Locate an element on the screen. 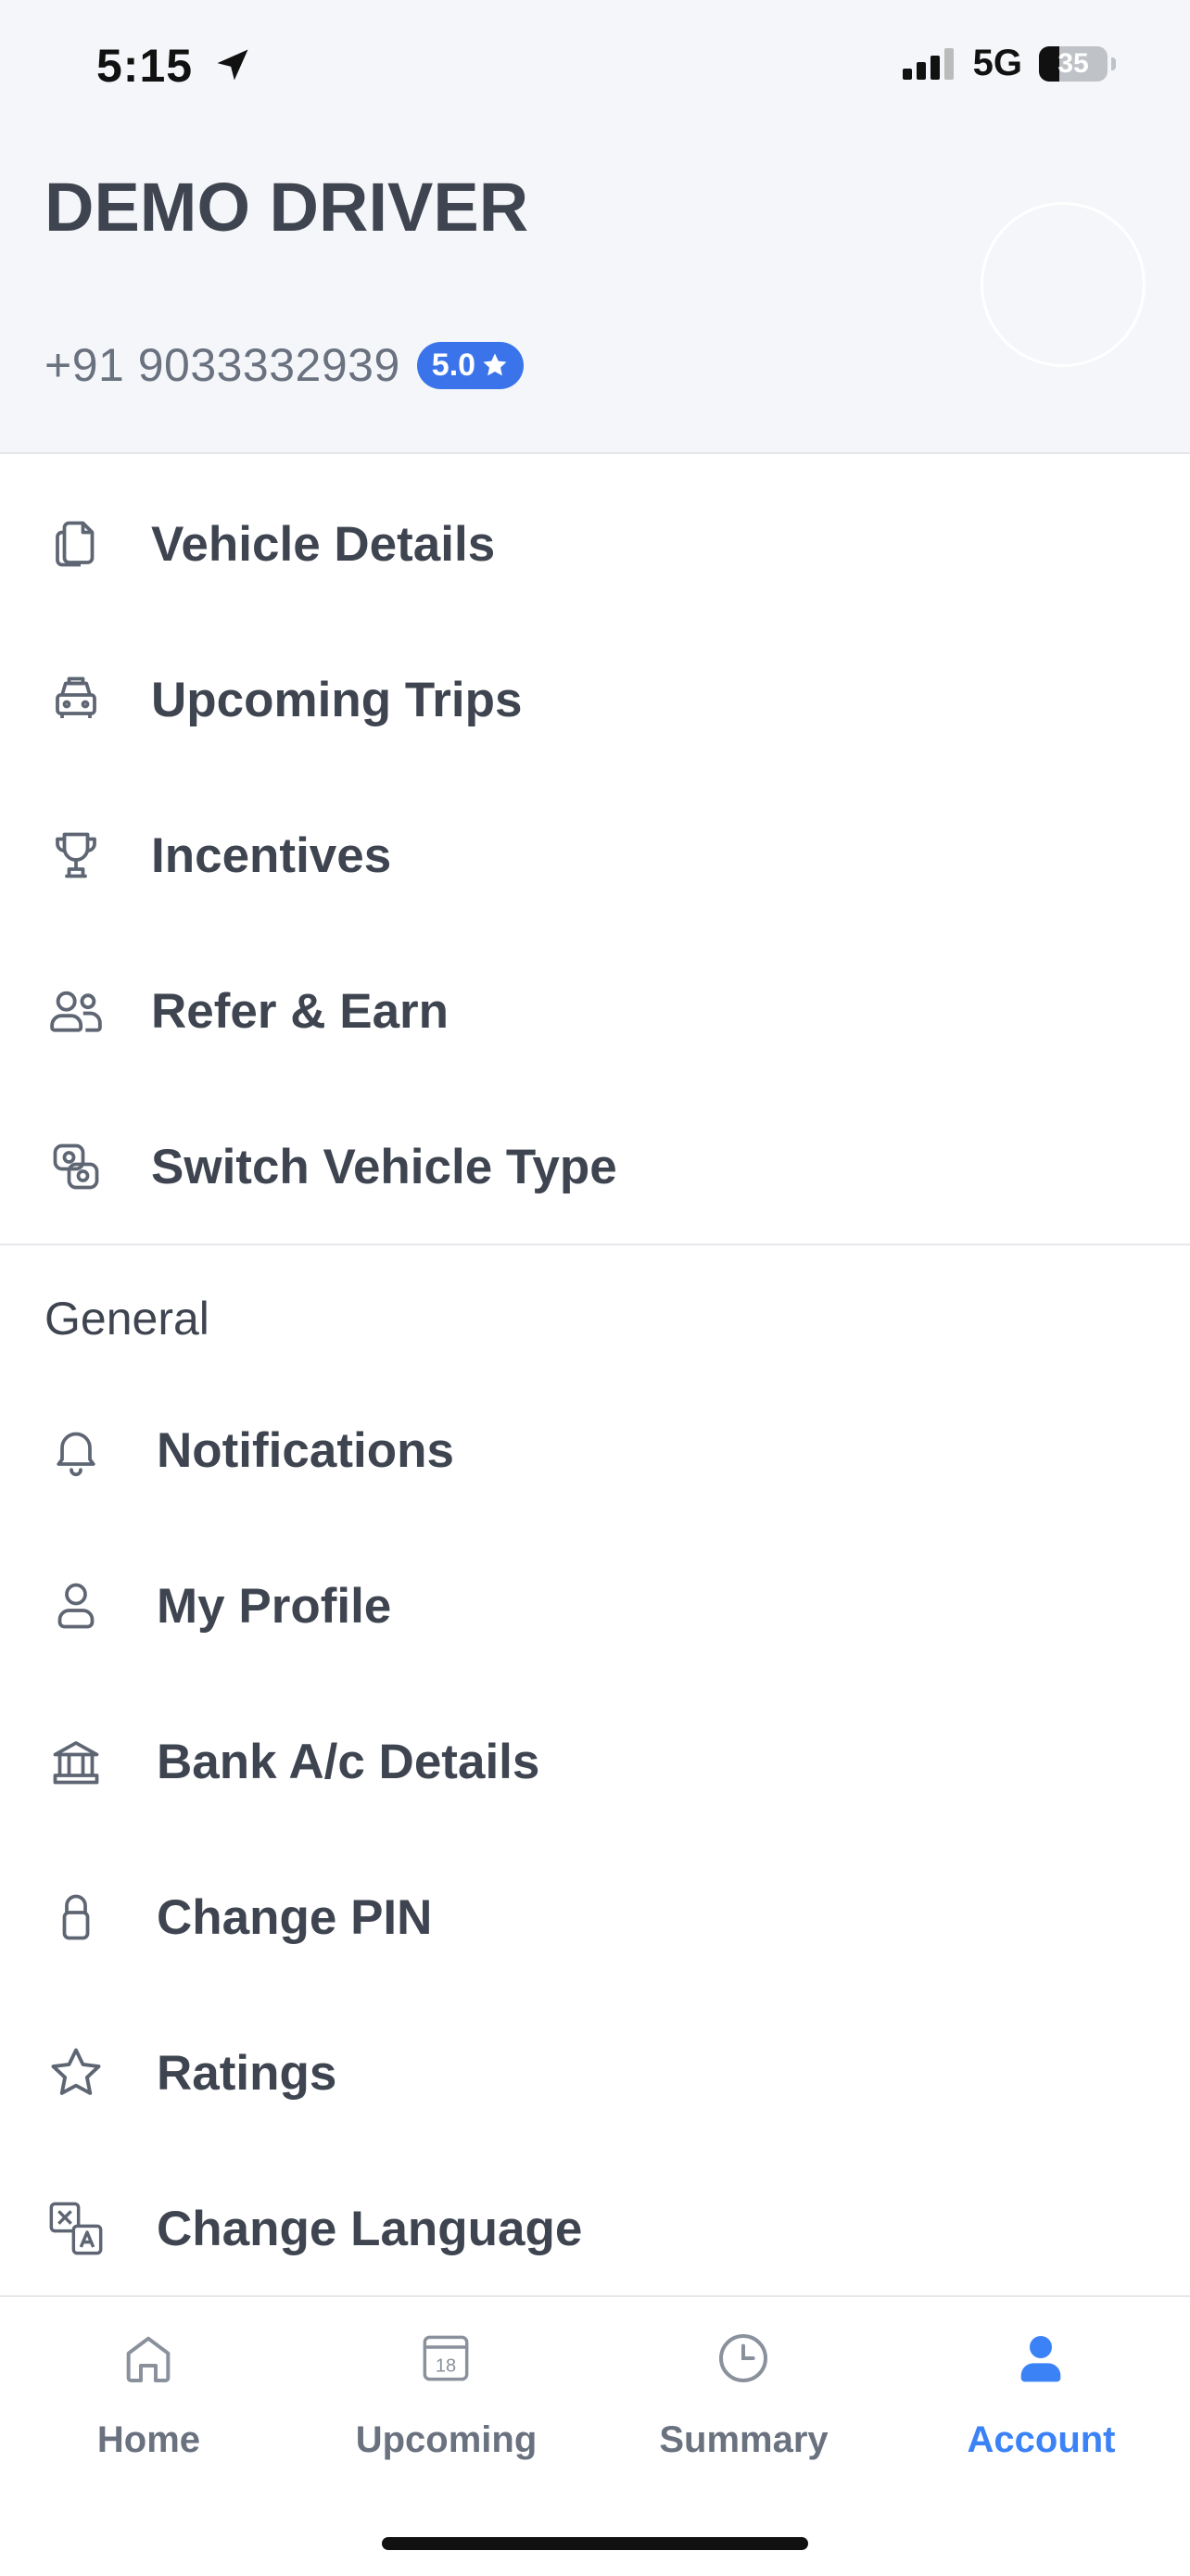 The image size is (1190, 2576). nav-label: Account is located at coordinates (1041, 2439).